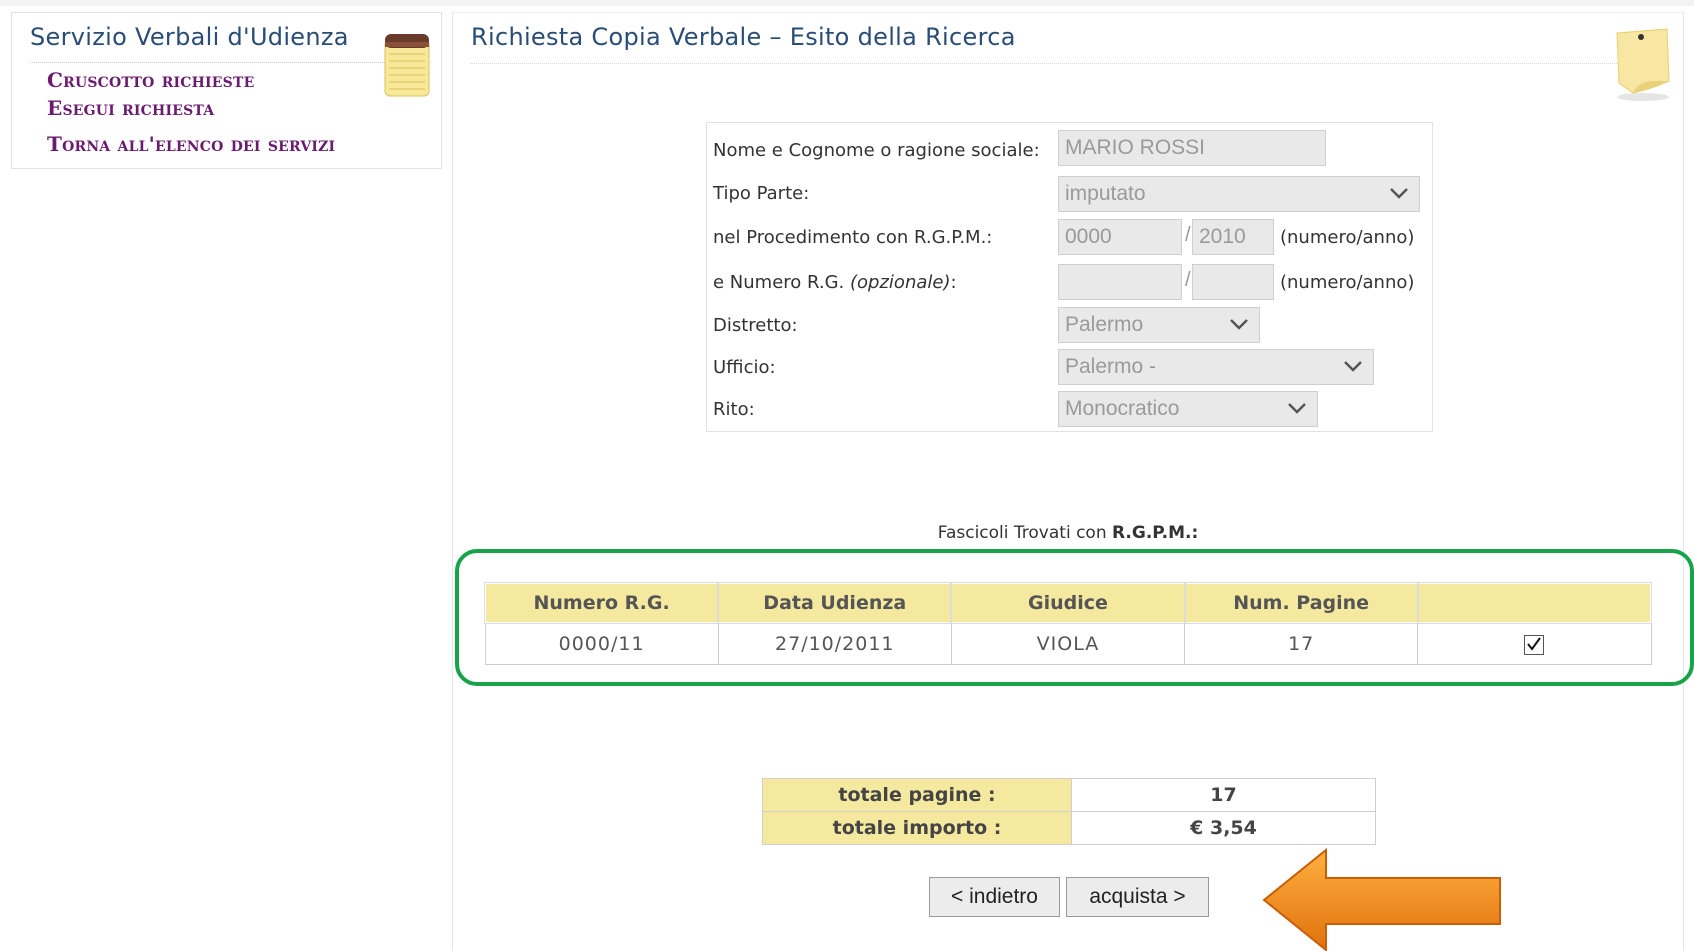 The height and width of the screenshot is (951, 1694). Describe the element at coordinates (1233, 237) in the screenshot. I see `rgpm-year-field: 2010` at that location.